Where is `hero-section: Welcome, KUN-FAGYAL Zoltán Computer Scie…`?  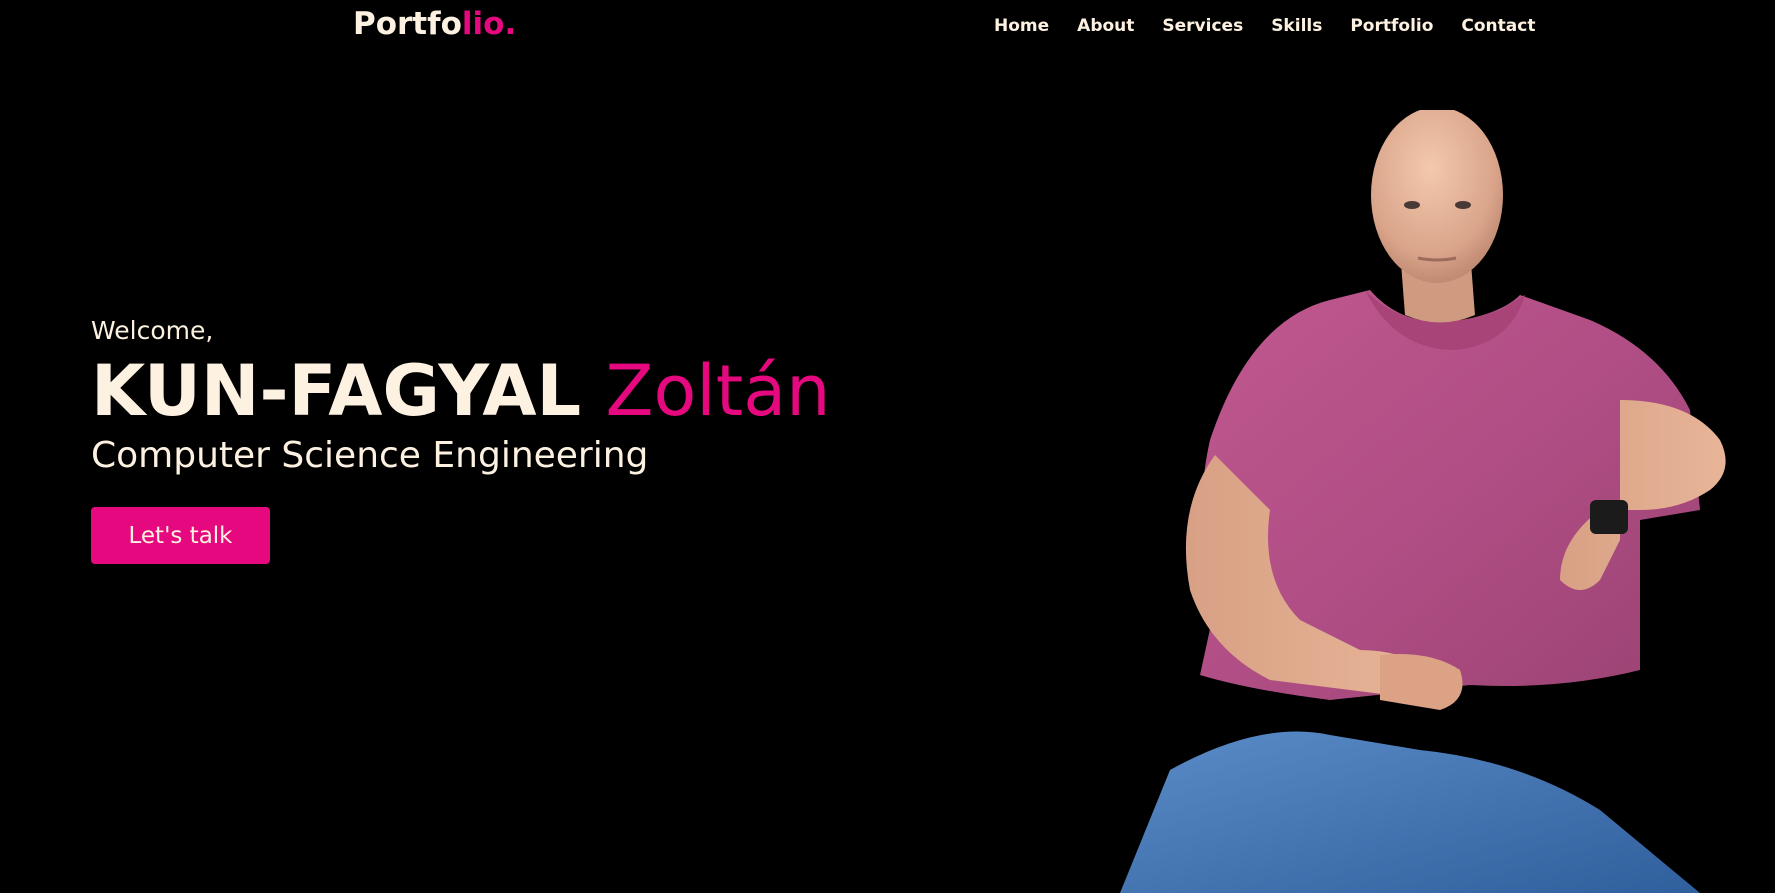
hero-section: Welcome, KUN-FAGYAL Zoltán Computer Scie… is located at coordinates (501, 438).